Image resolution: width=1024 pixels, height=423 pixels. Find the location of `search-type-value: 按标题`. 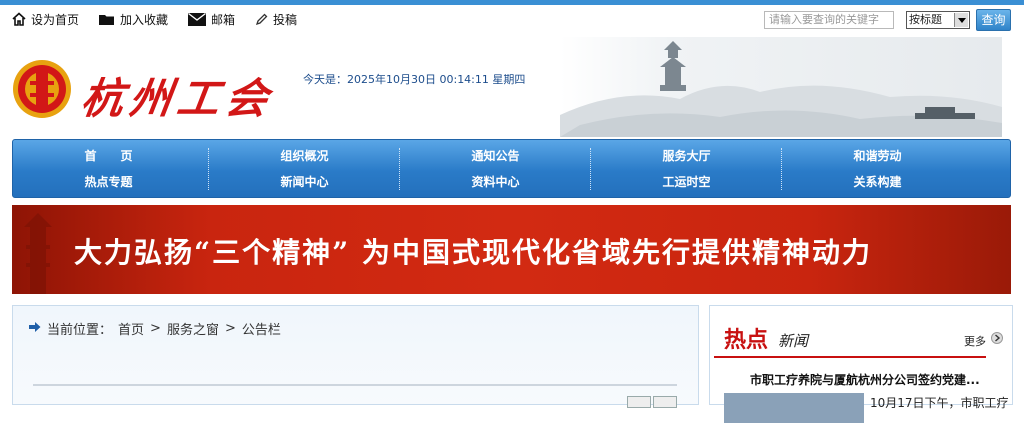

search-type-value: 按标题 is located at coordinates (925, 19).